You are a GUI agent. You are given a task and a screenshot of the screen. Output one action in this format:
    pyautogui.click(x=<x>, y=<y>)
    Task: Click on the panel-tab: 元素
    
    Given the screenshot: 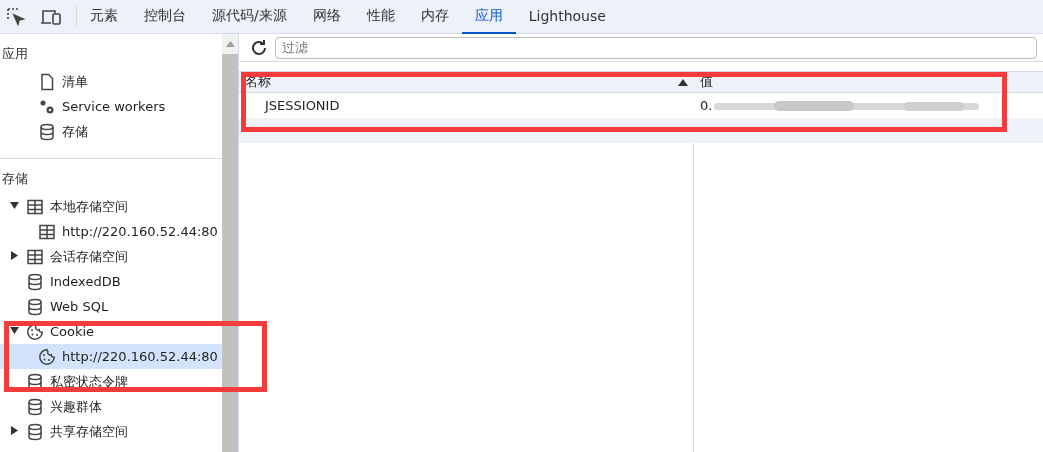 What is the action you would take?
    pyautogui.click(x=104, y=17)
    